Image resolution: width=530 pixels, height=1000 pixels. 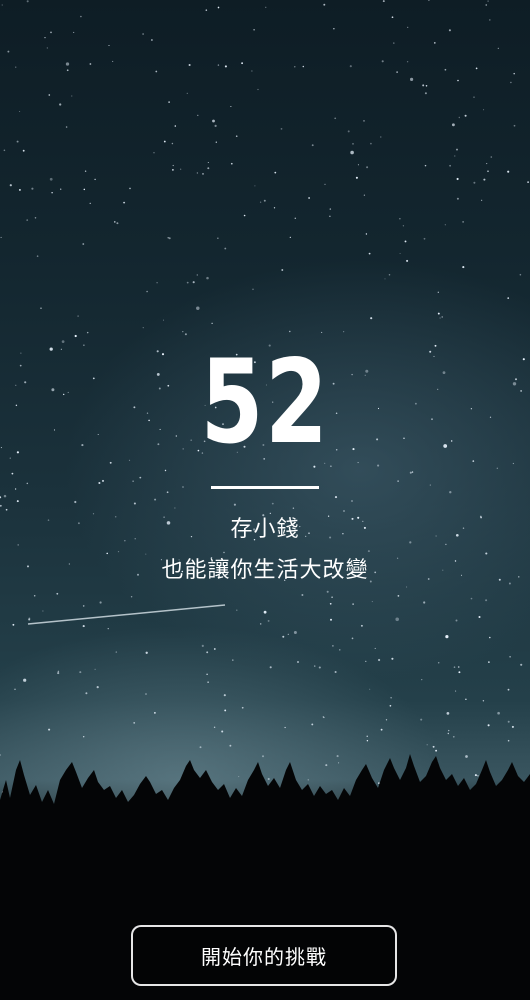 What do you see at coordinates (265, 529) in the screenshot?
I see `tagline-line-1: 存小錢` at bounding box center [265, 529].